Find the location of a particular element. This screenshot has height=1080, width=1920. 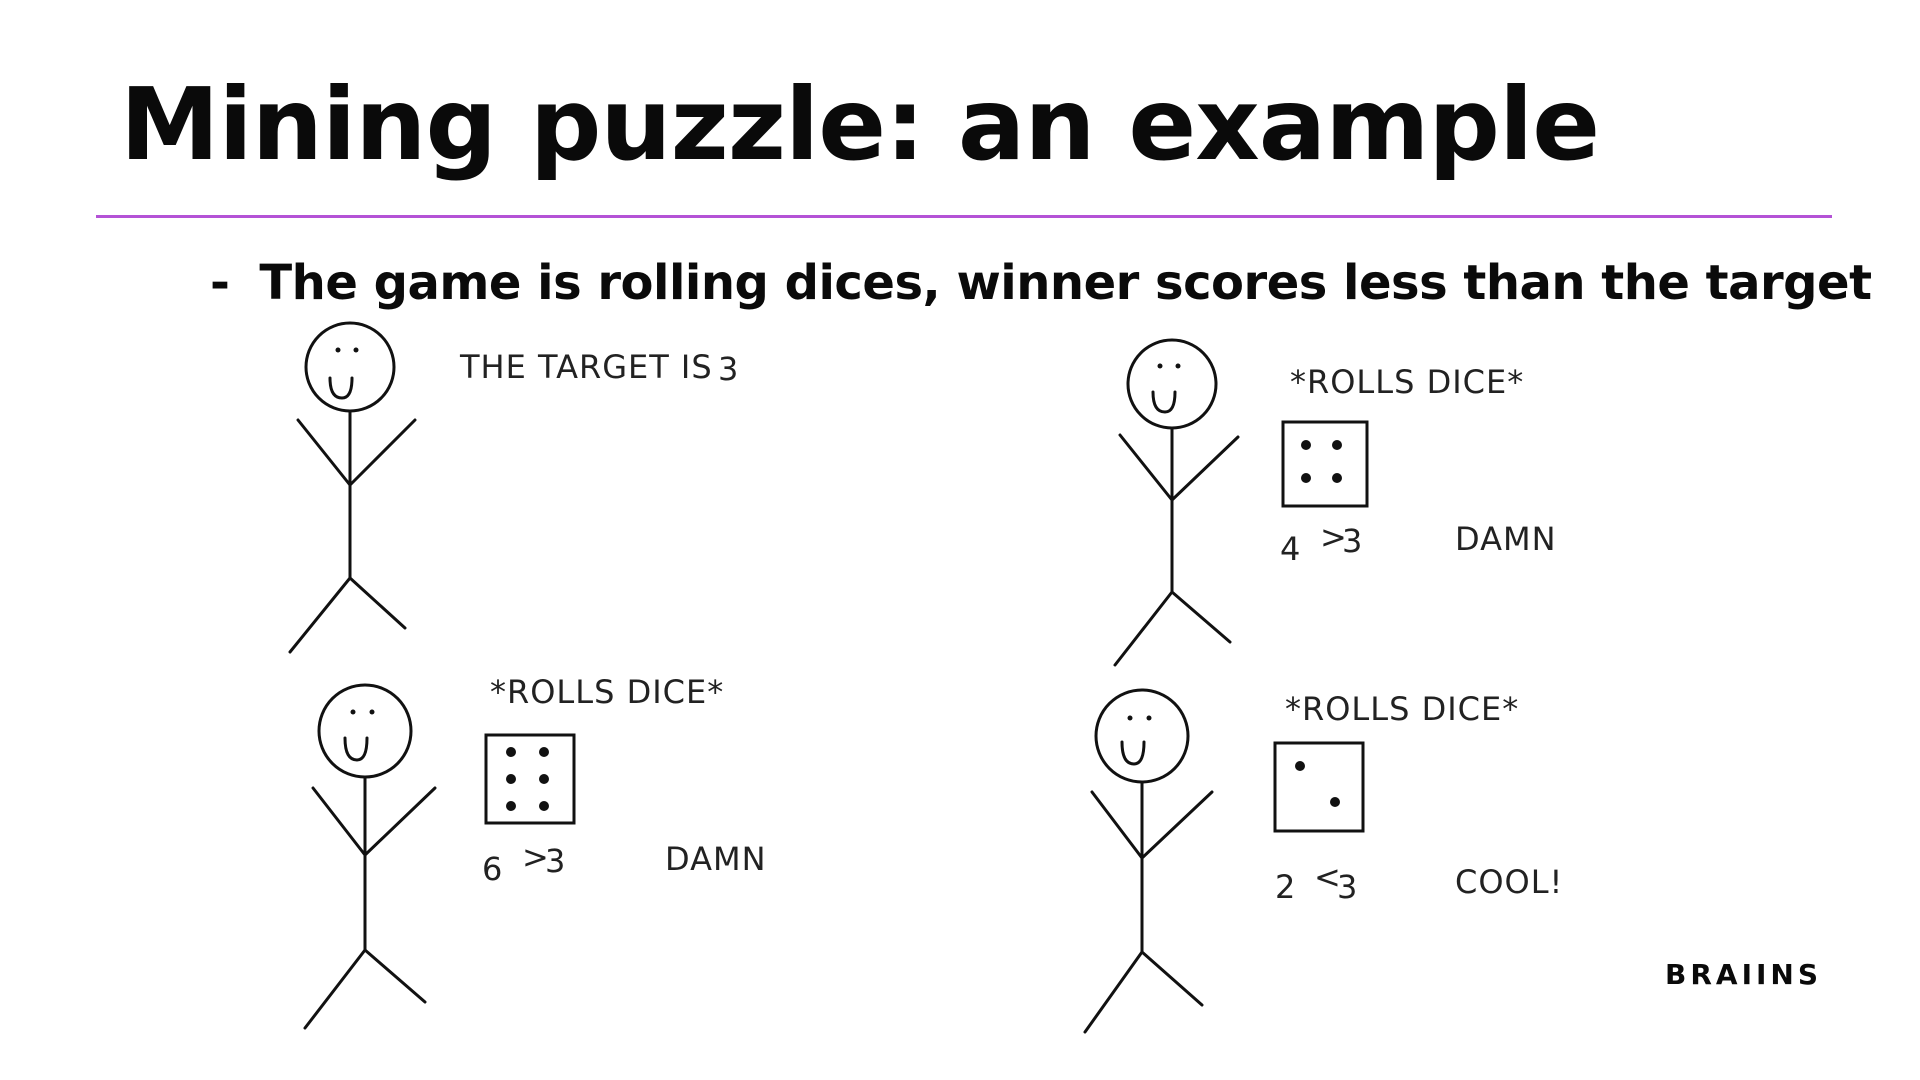

panel1-target: 3 is located at coordinates (728, 369).